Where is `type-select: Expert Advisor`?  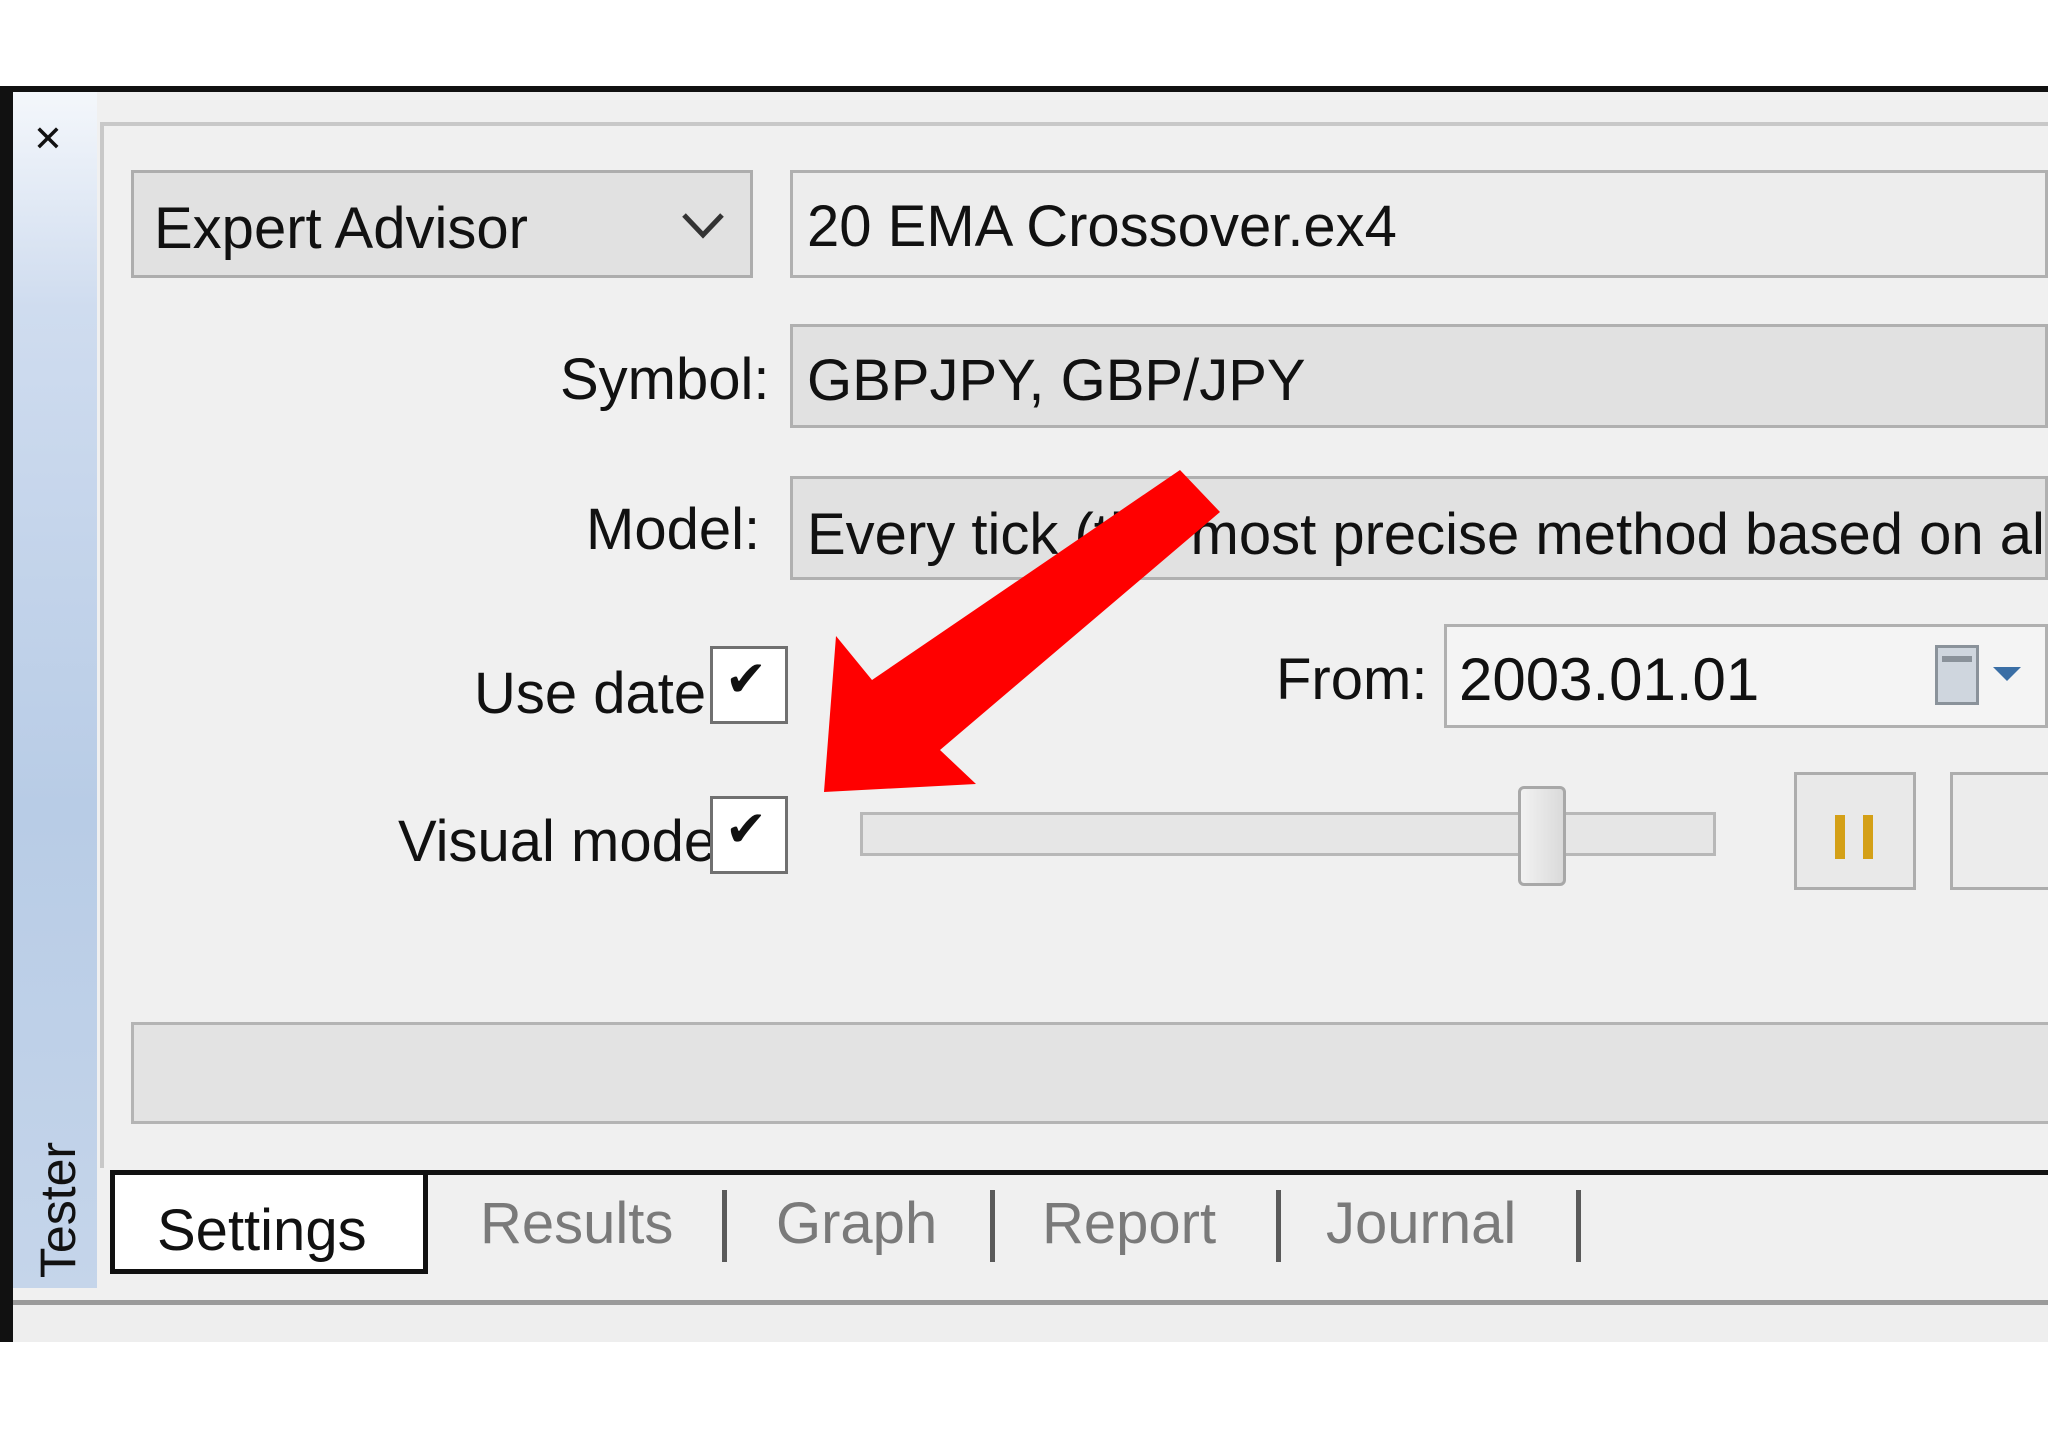
type-select: Expert Advisor is located at coordinates (442, 224).